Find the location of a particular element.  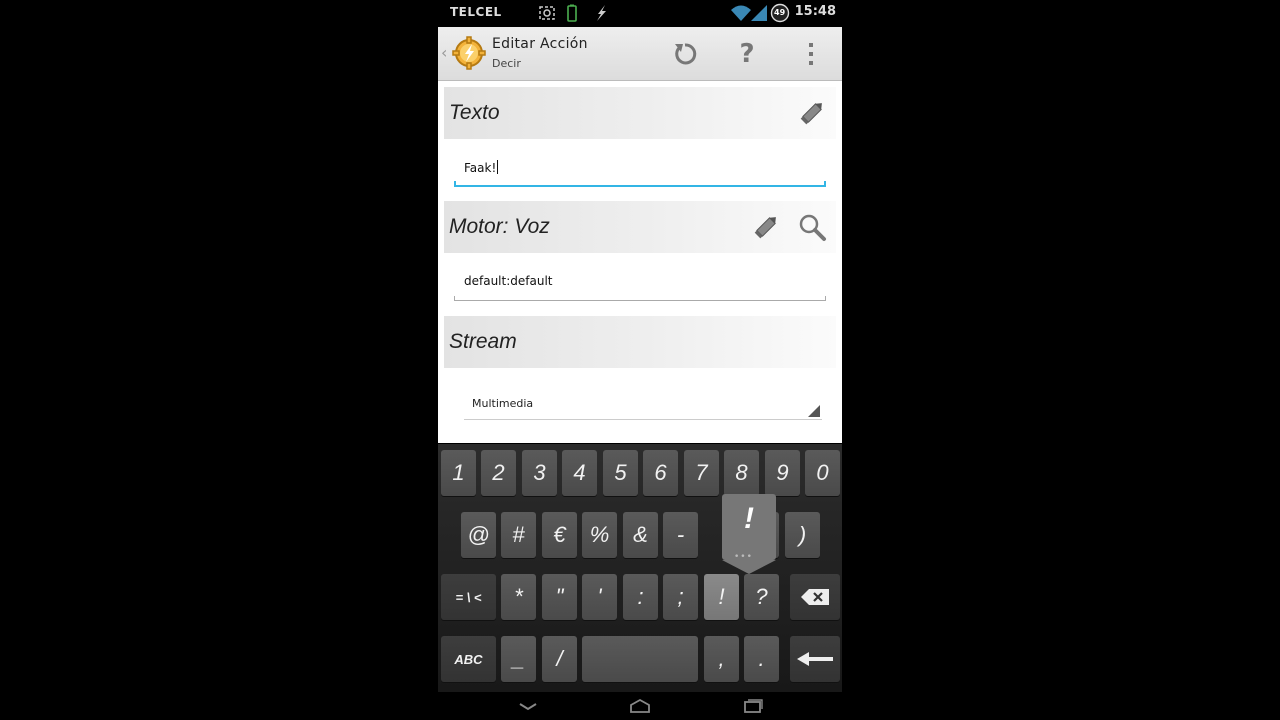

key-dash: - is located at coordinates (680, 535).